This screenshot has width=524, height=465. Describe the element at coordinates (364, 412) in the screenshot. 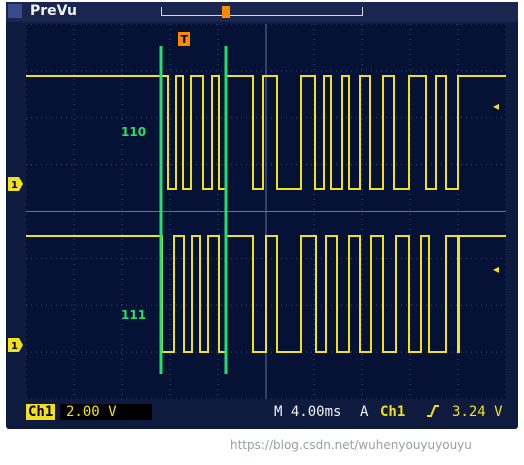

I see `trigger-source-prefix: A` at that location.